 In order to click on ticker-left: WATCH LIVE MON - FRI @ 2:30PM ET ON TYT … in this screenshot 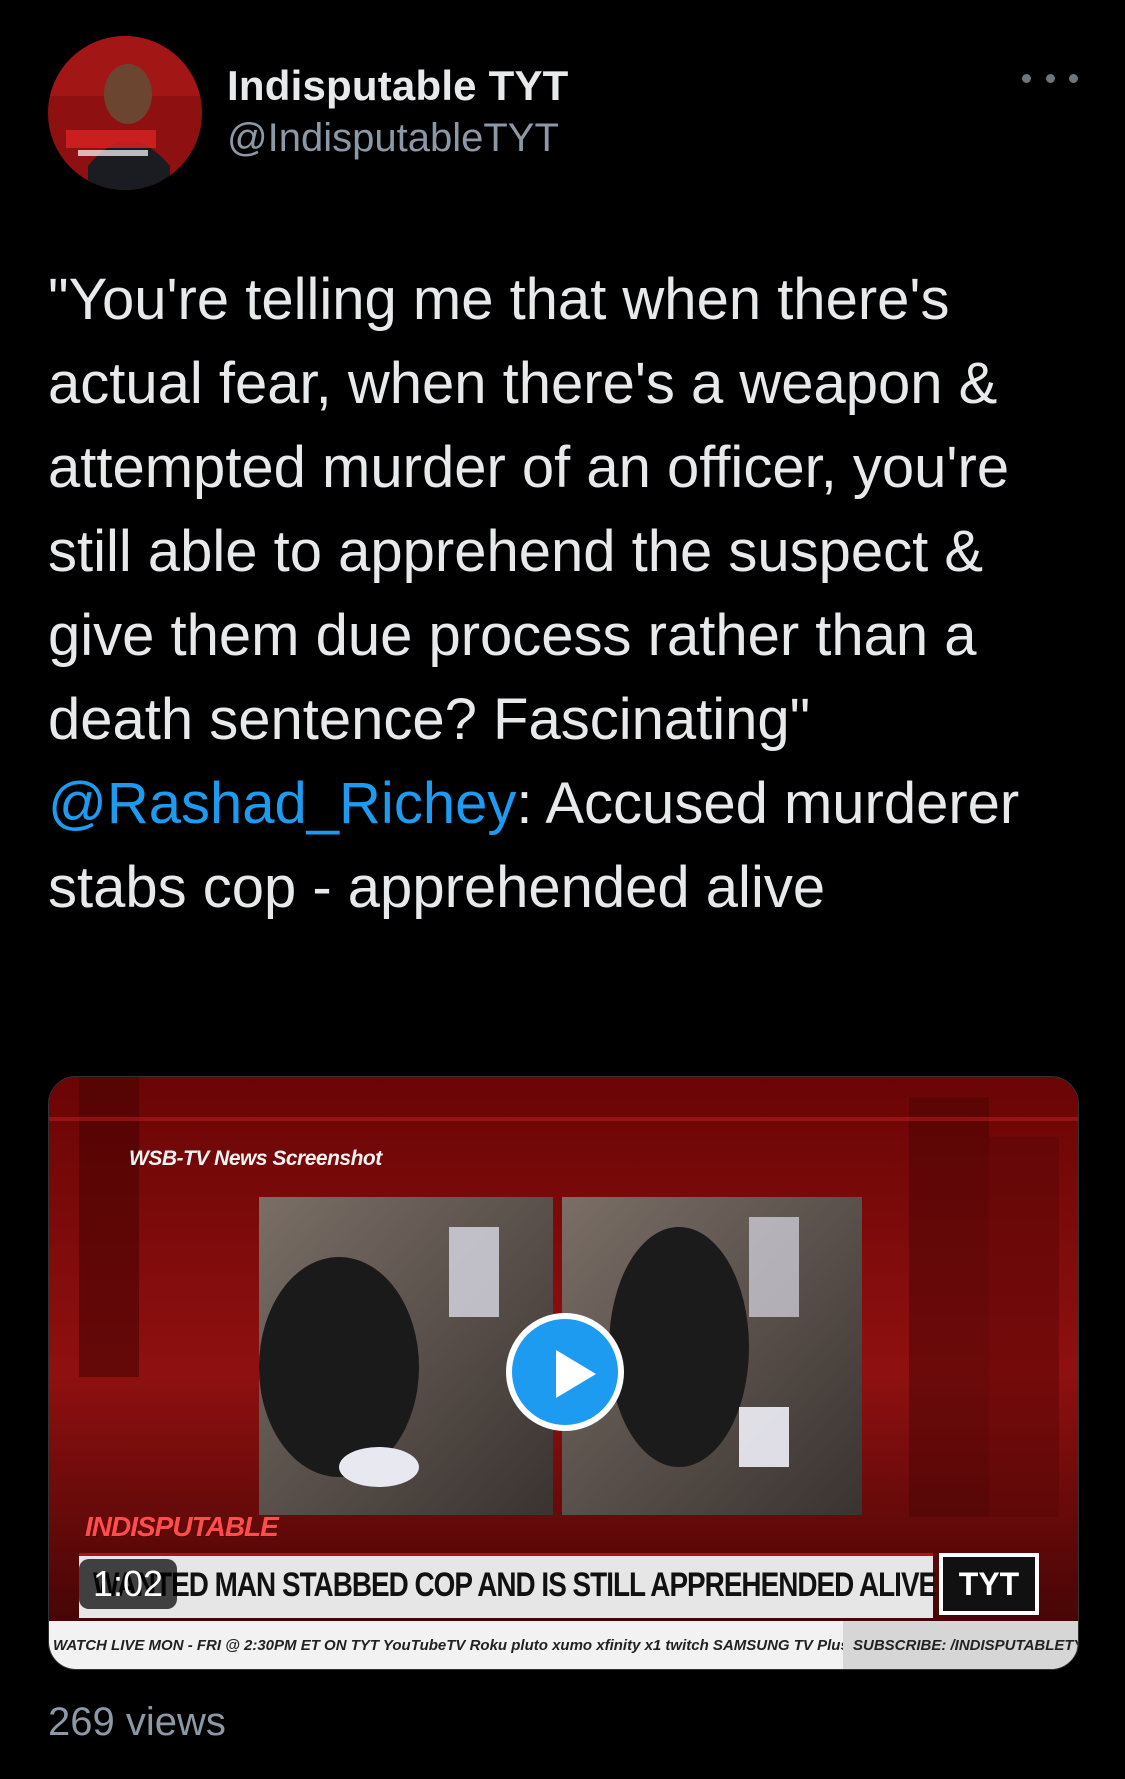, I will do `click(451, 1645)`.